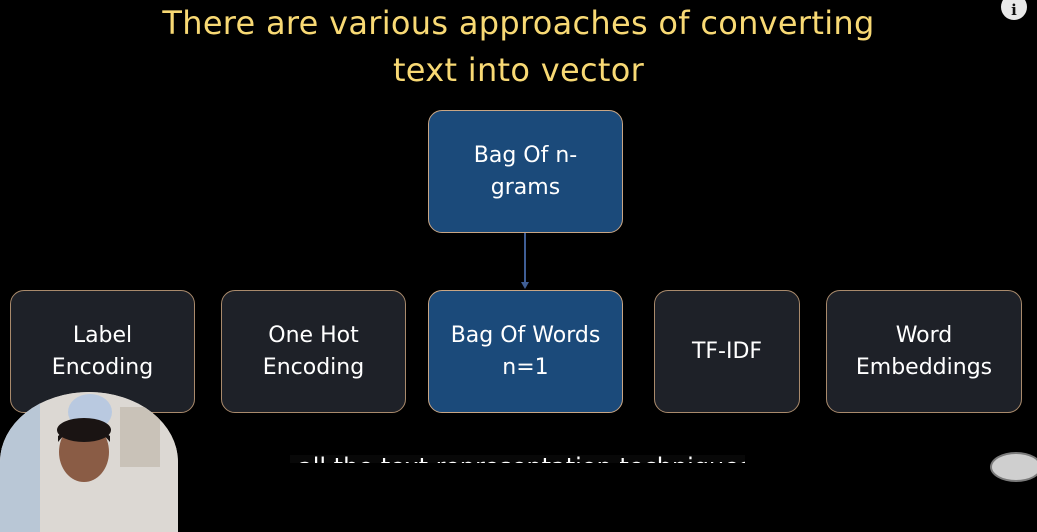 Image resolution: width=1037 pixels, height=532 pixels. What do you see at coordinates (102, 335) in the screenshot?
I see `box-label-encoding-line1: Label` at bounding box center [102, 335].